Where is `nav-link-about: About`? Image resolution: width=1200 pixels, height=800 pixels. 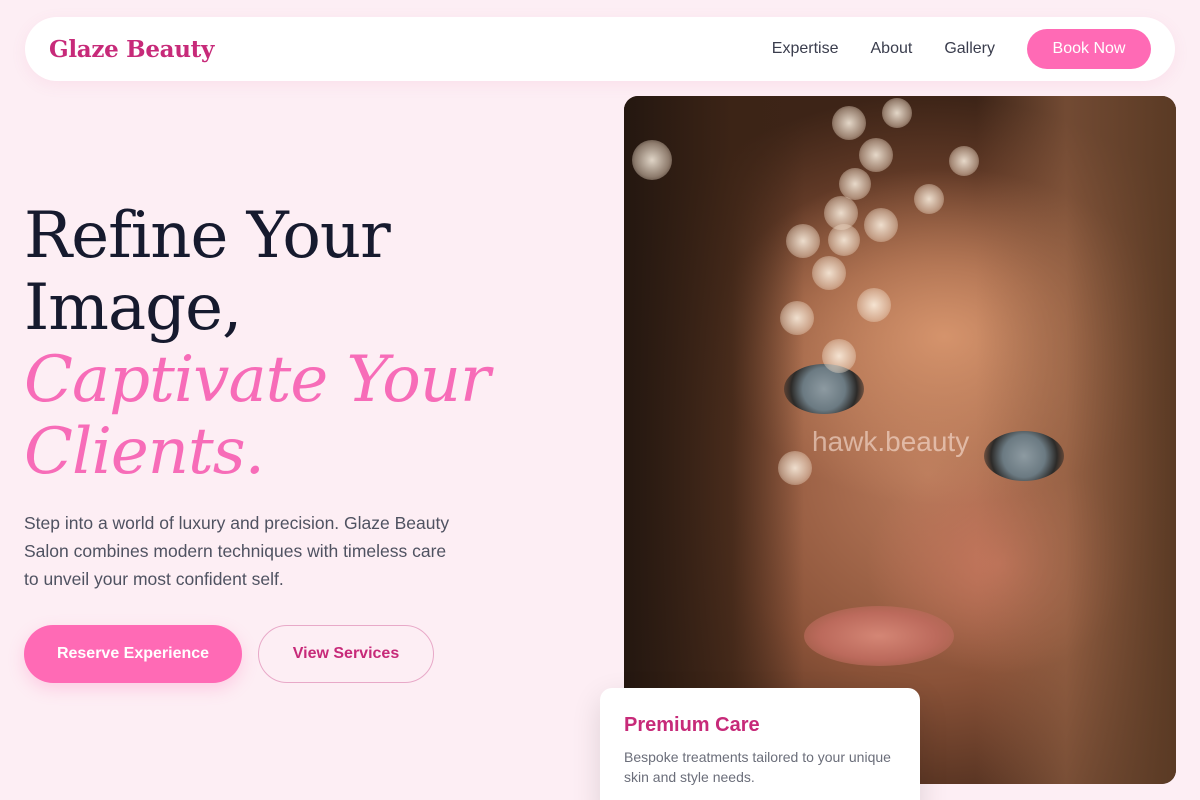
nav-link-about: About is located at coordinates (892, 49).